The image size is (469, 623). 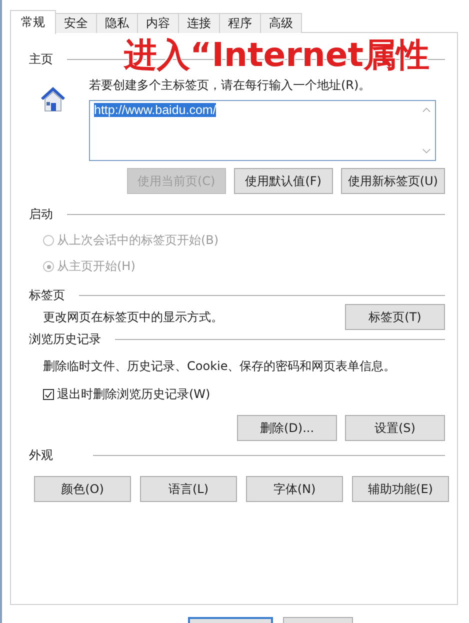 What do you see at coordinates (117, 23) in the screenshot?
I see `tab: 隐私` at bounding box center [117, 23].